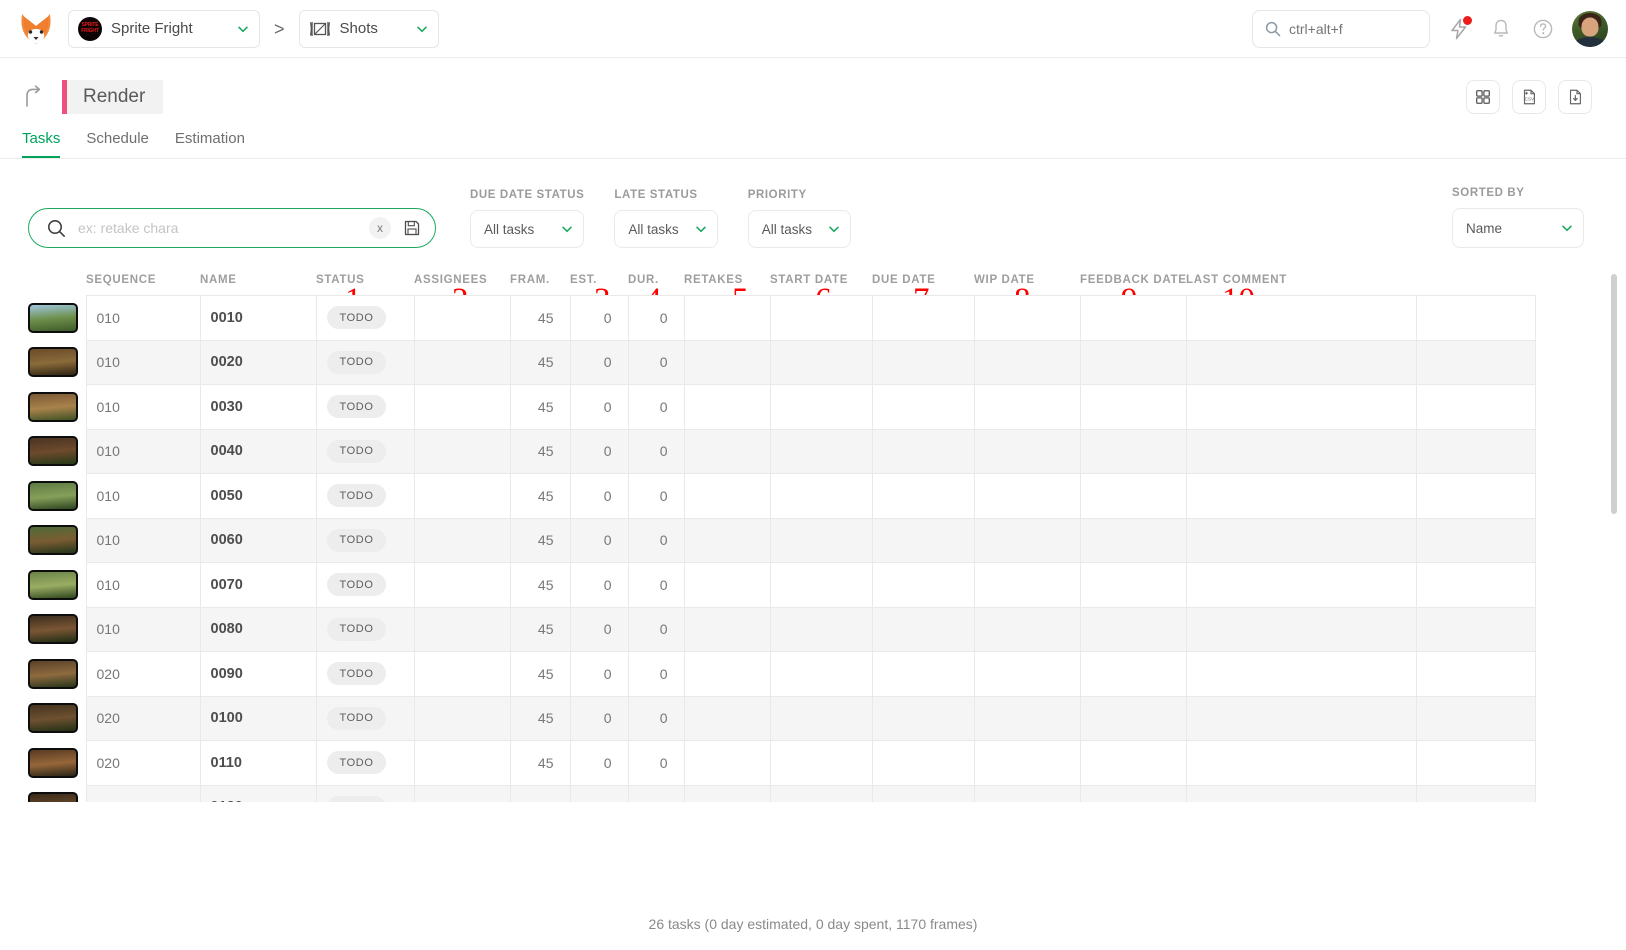  What do you see at coordinates (164, 28) in the screenshot?
I see `project-selector: Sprite Fright` at bounding box center [164, 28].